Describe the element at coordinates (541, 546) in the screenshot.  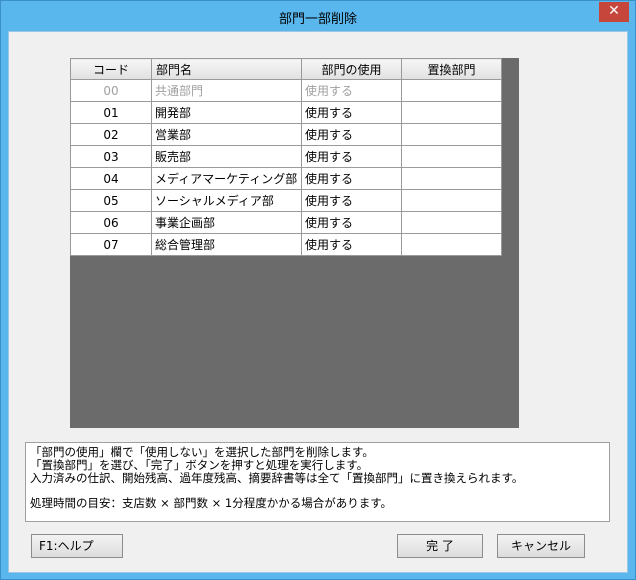
I see `cancel-button: キャンセル` at that location.